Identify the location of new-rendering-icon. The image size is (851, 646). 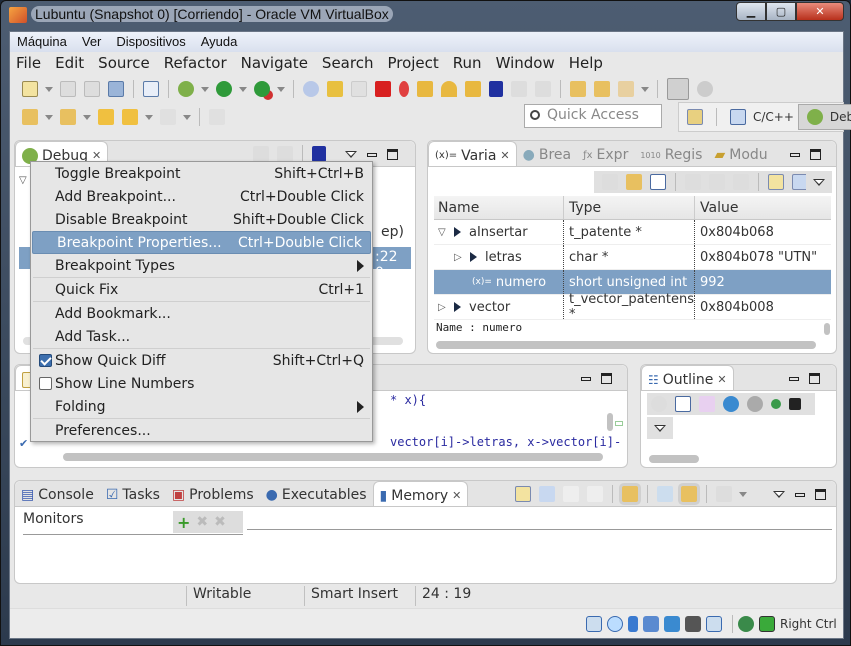
(523, 494).